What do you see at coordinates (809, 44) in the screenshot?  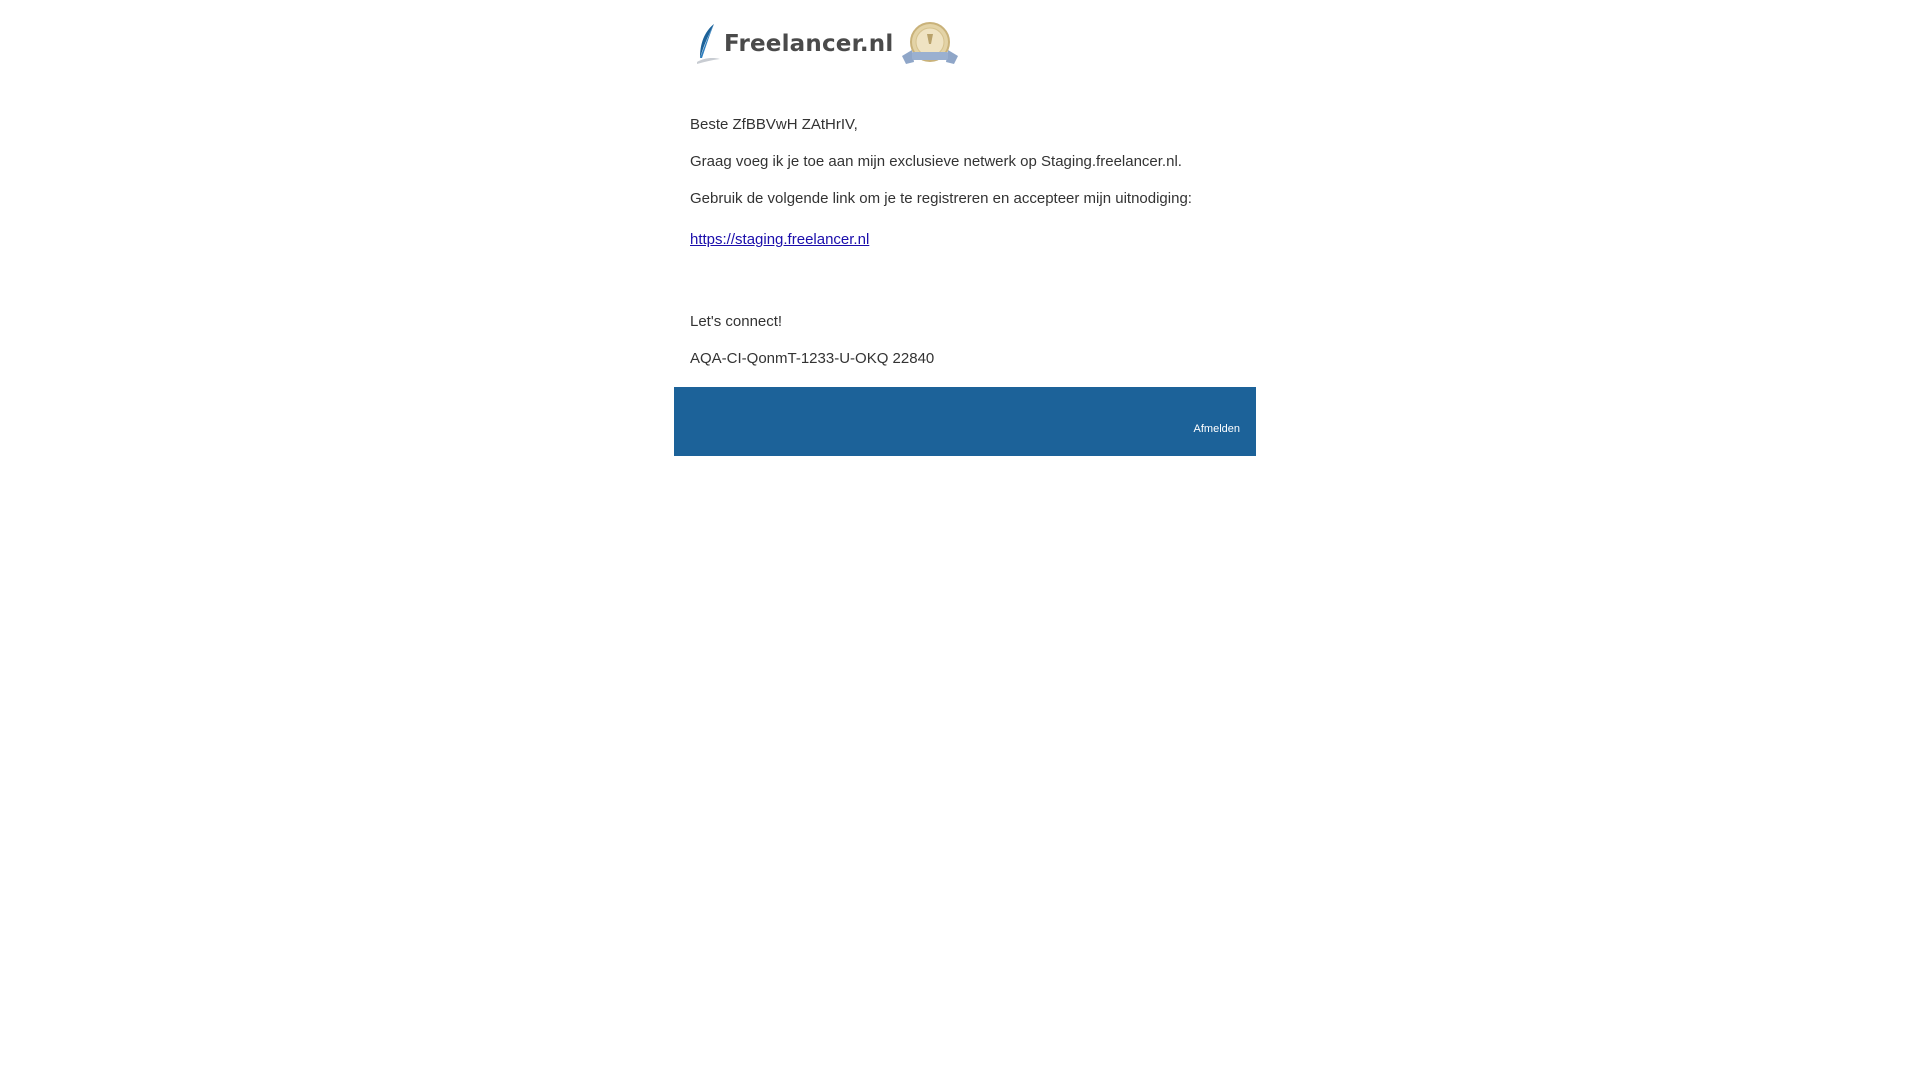 I see `logo-wordmark: Freelancer.nl` at bounding box center [809, 44].